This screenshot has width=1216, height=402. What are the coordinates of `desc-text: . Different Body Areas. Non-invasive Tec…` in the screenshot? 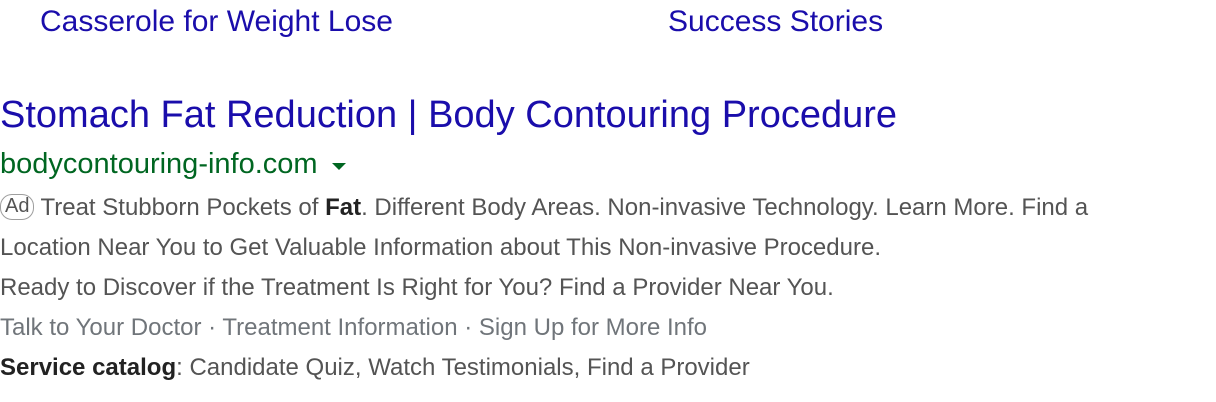 It's located at (725, 207).